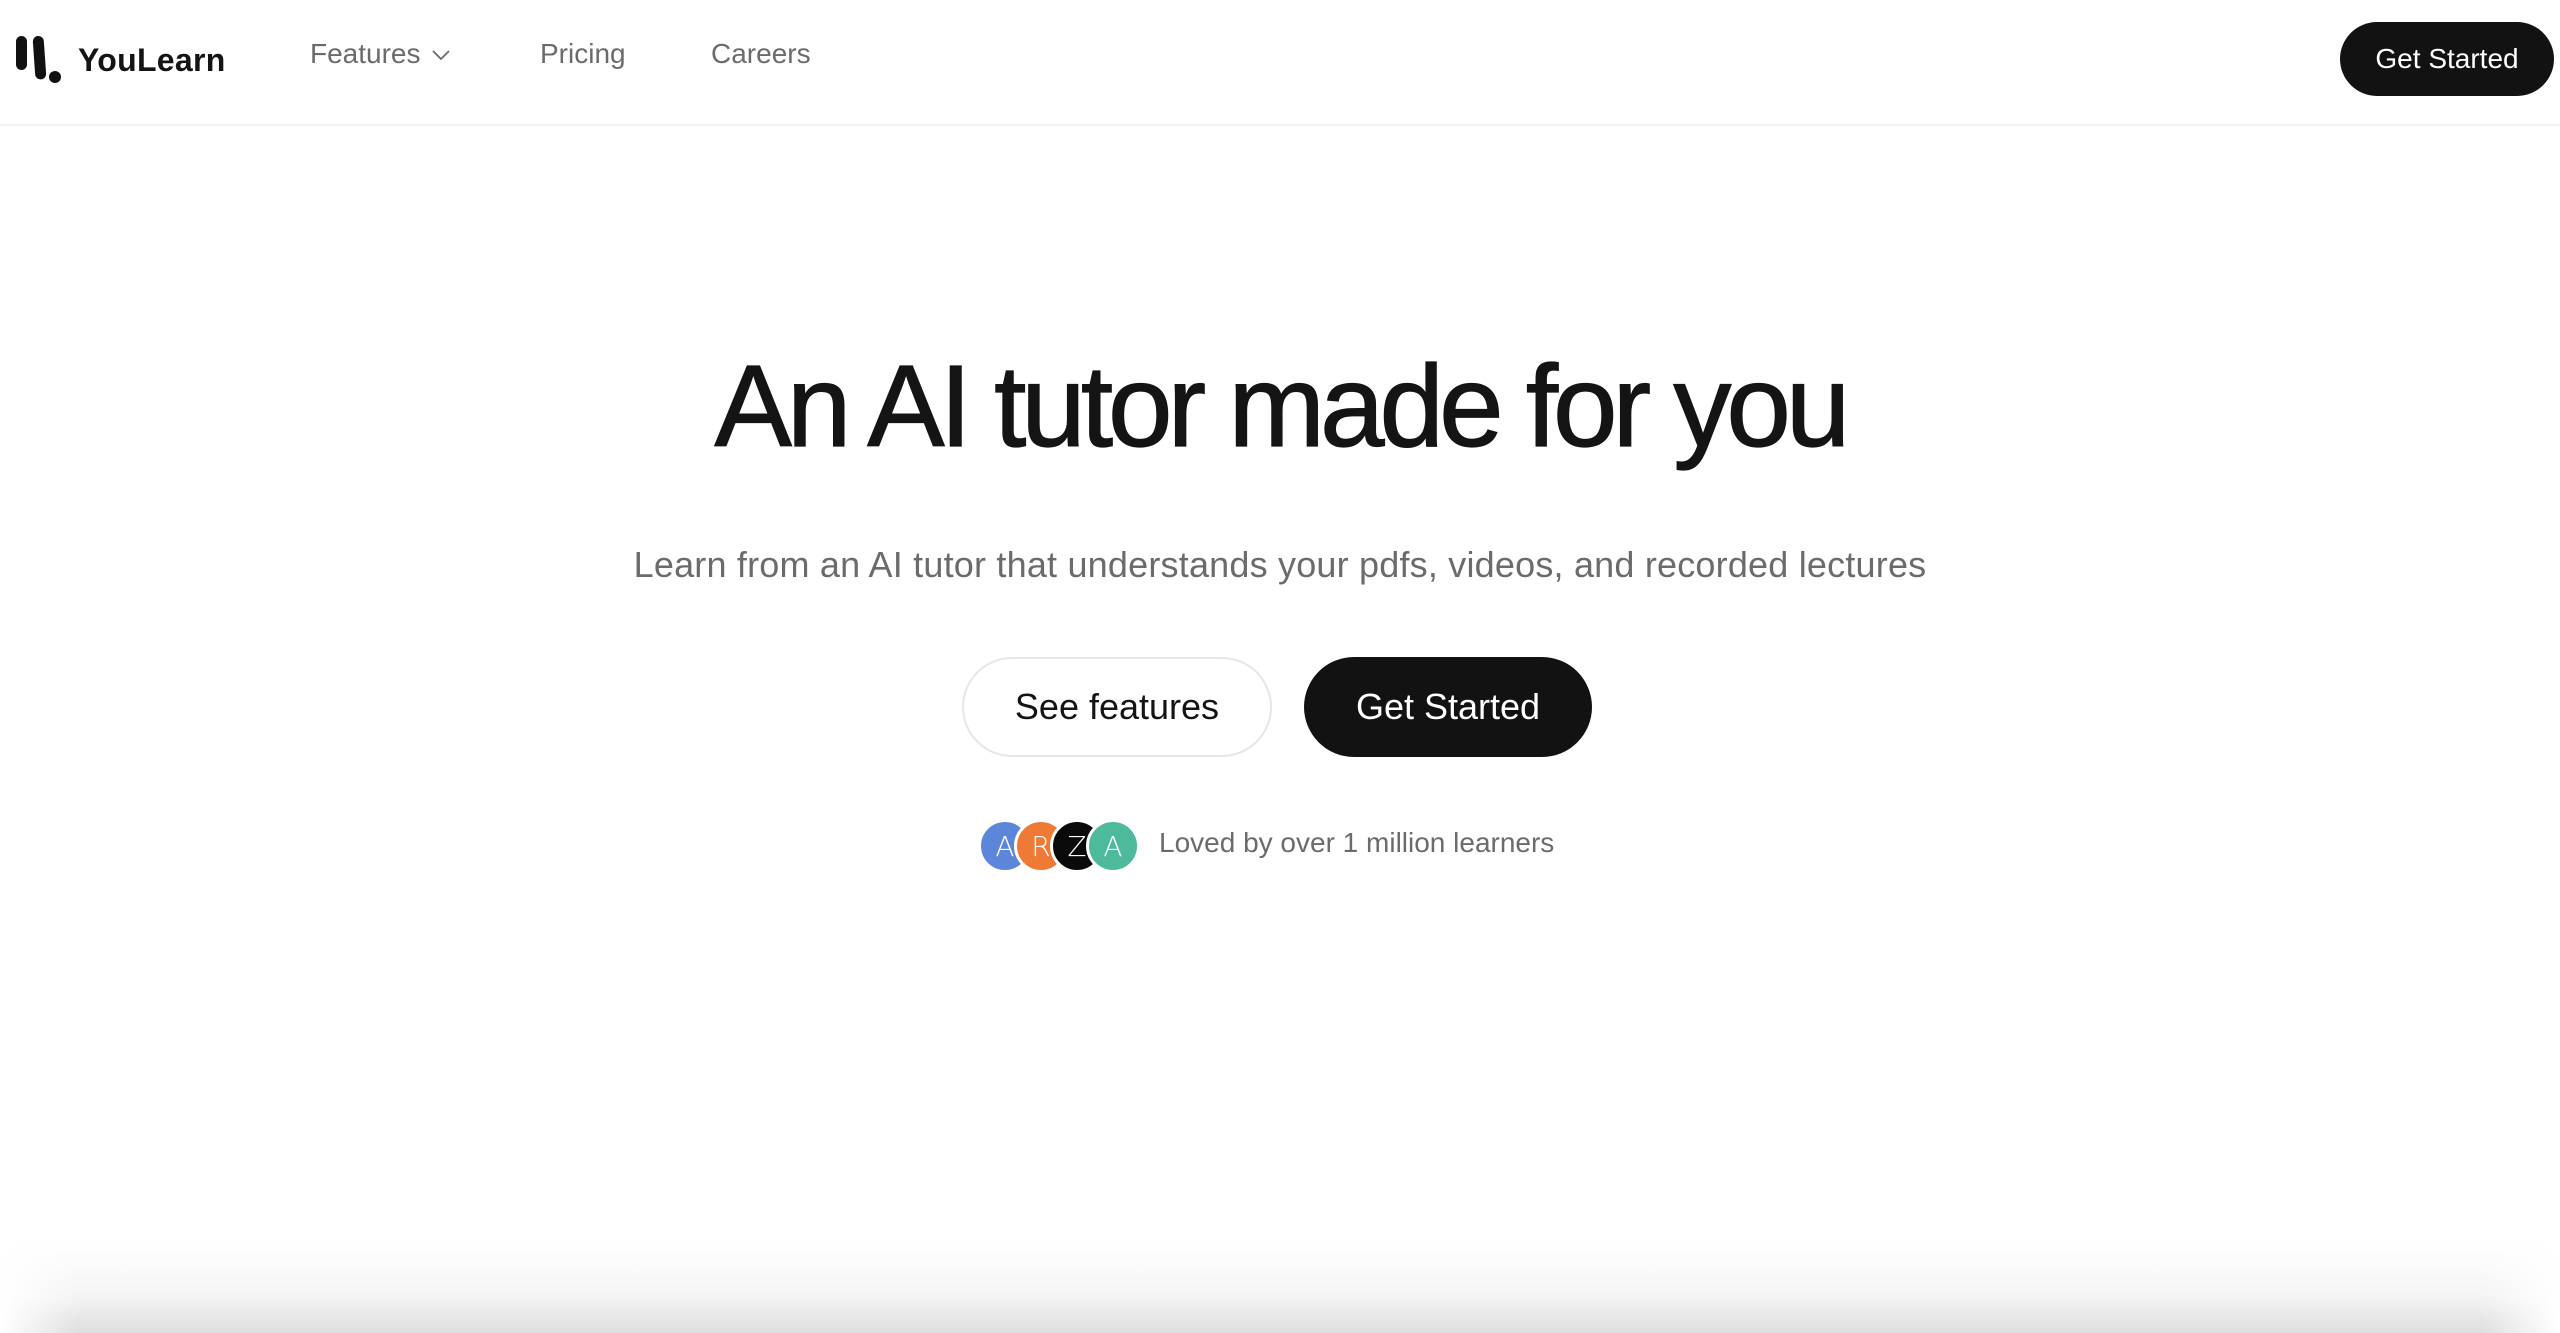 The height and width of the screenshot is (1333, 2560). I want to click on get-started-button: Get Started, so click(1448, 707).